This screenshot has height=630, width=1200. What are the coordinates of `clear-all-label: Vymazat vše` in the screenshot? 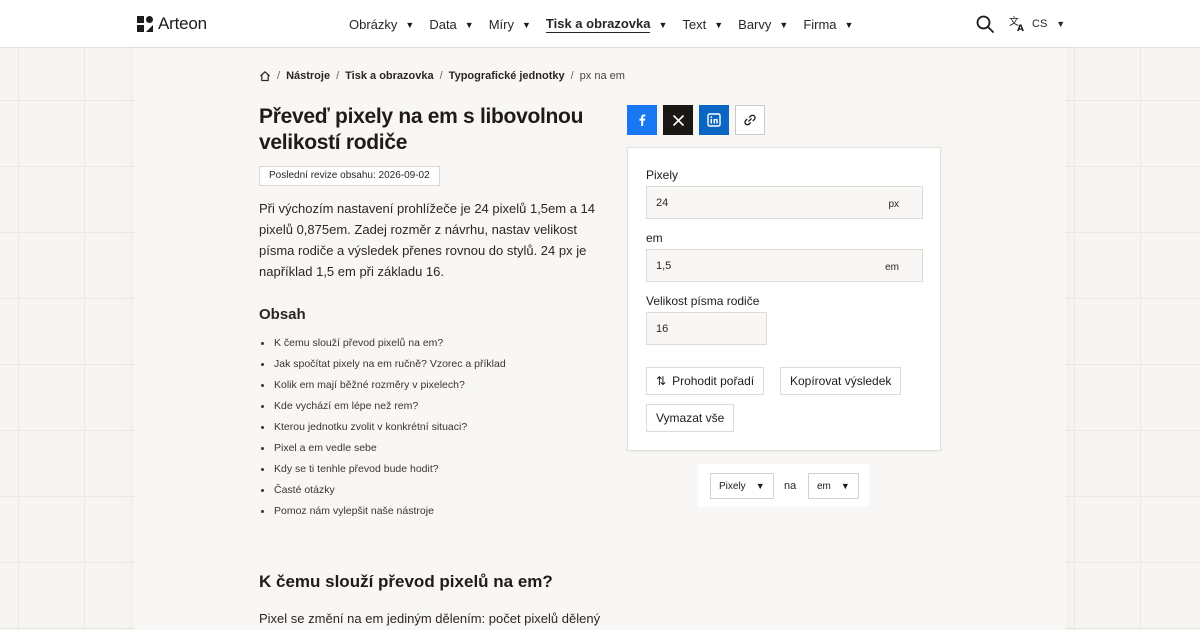 It's located at (690, 418).